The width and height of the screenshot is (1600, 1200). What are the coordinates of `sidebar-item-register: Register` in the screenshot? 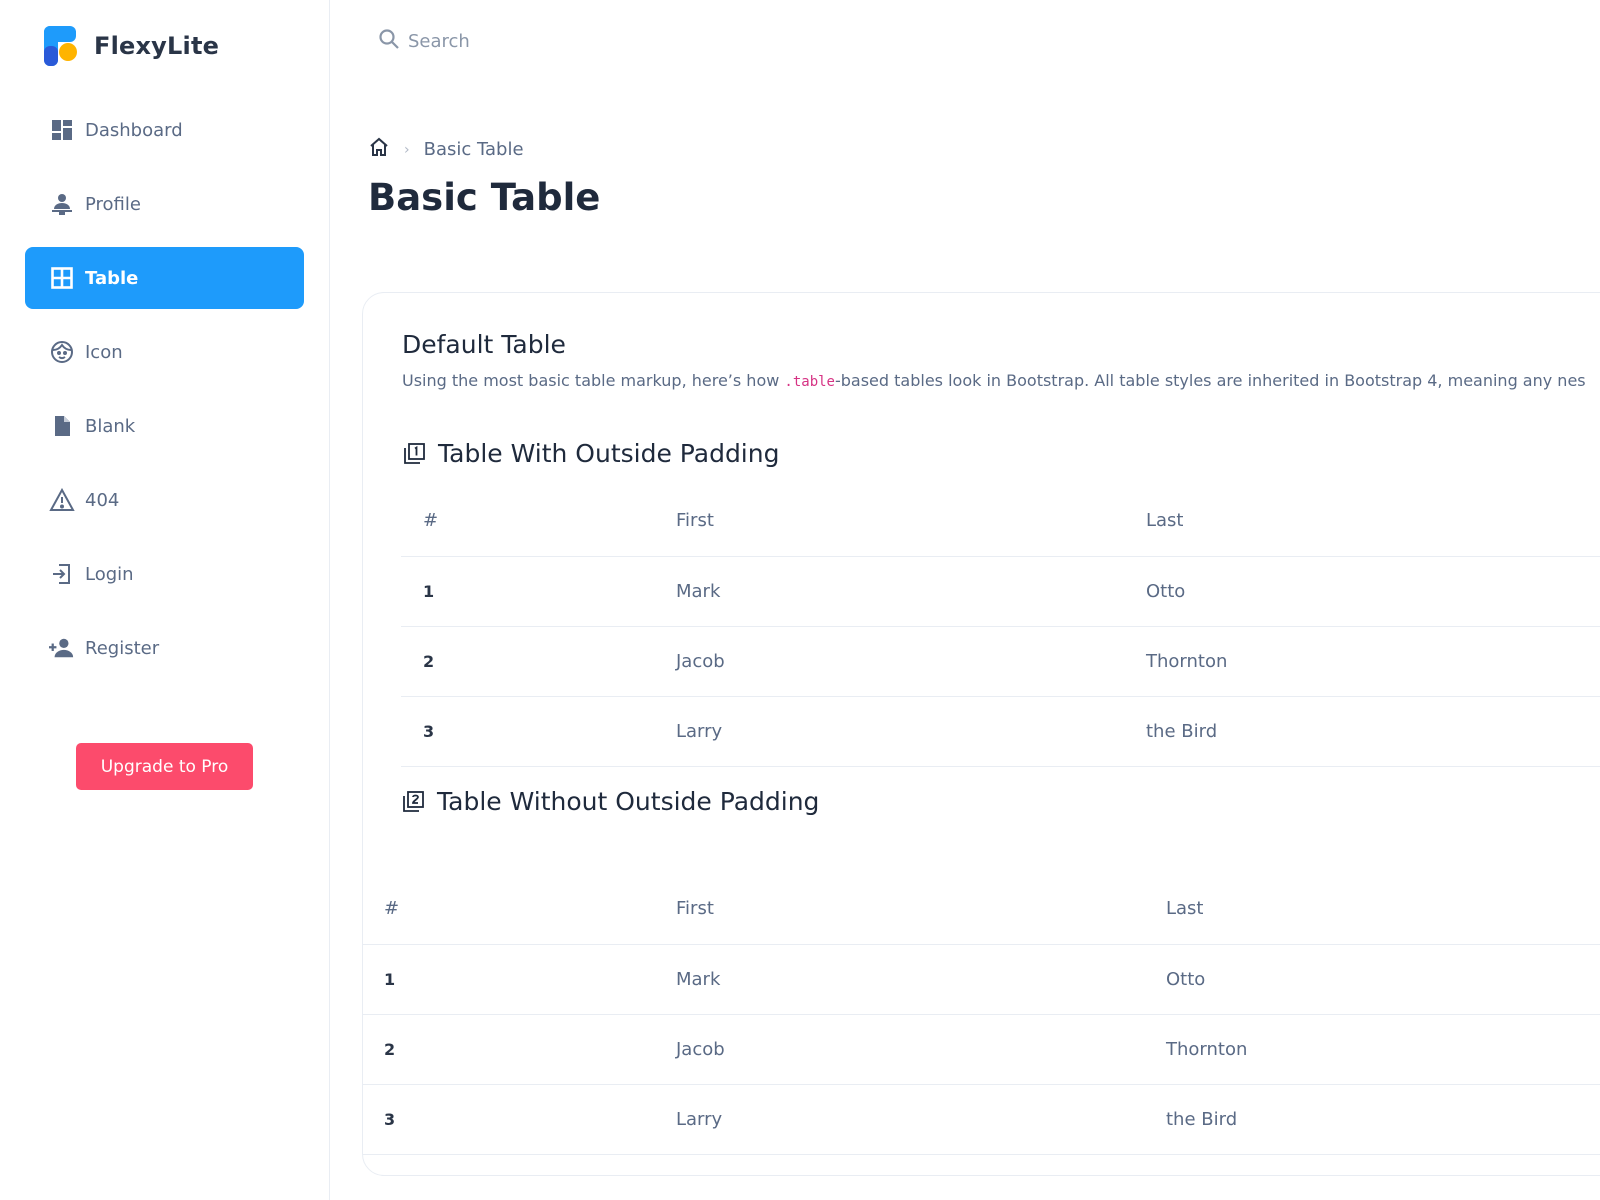 It's located at (164, 648).